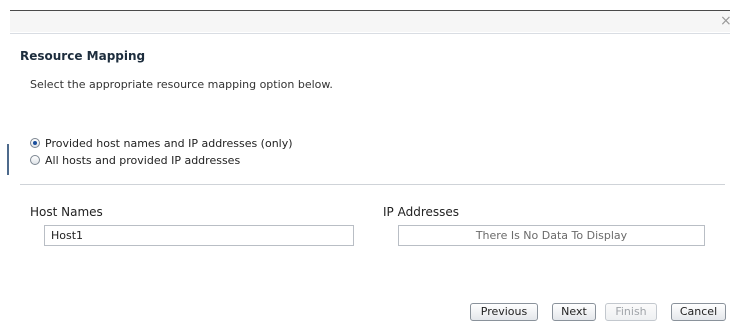 The width and height of the screenshot is (730, 334). What do you see at coordinates (35, 160) in the screenshot?
I see `radio-unselected-icon` at bounding box center [35, 160].